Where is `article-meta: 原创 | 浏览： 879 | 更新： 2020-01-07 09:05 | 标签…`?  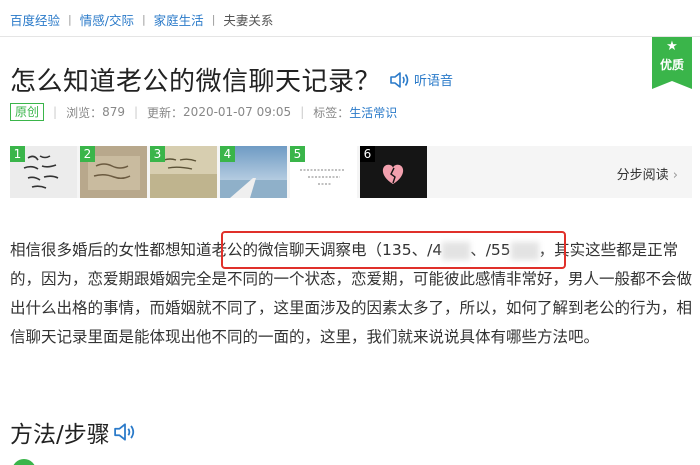 article-meta: 原创 | 浏览： 879 | 更新： 2020-01-07 09:05 | 标签… is located at coordinates (203, 112).